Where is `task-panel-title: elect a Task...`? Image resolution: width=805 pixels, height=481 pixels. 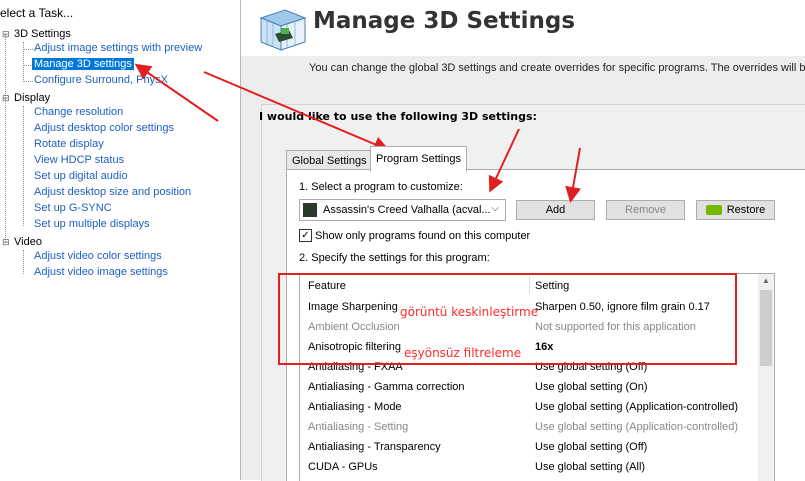 task-panel-title: elect a Task... is located at coordinates (37, 13).